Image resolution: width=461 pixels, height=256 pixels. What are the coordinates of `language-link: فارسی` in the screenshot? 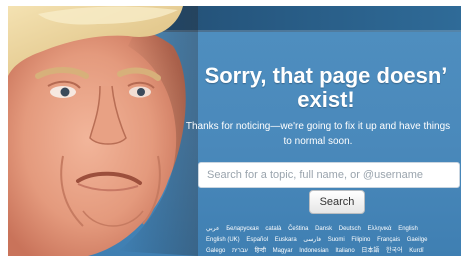 It's located at (312, 240).